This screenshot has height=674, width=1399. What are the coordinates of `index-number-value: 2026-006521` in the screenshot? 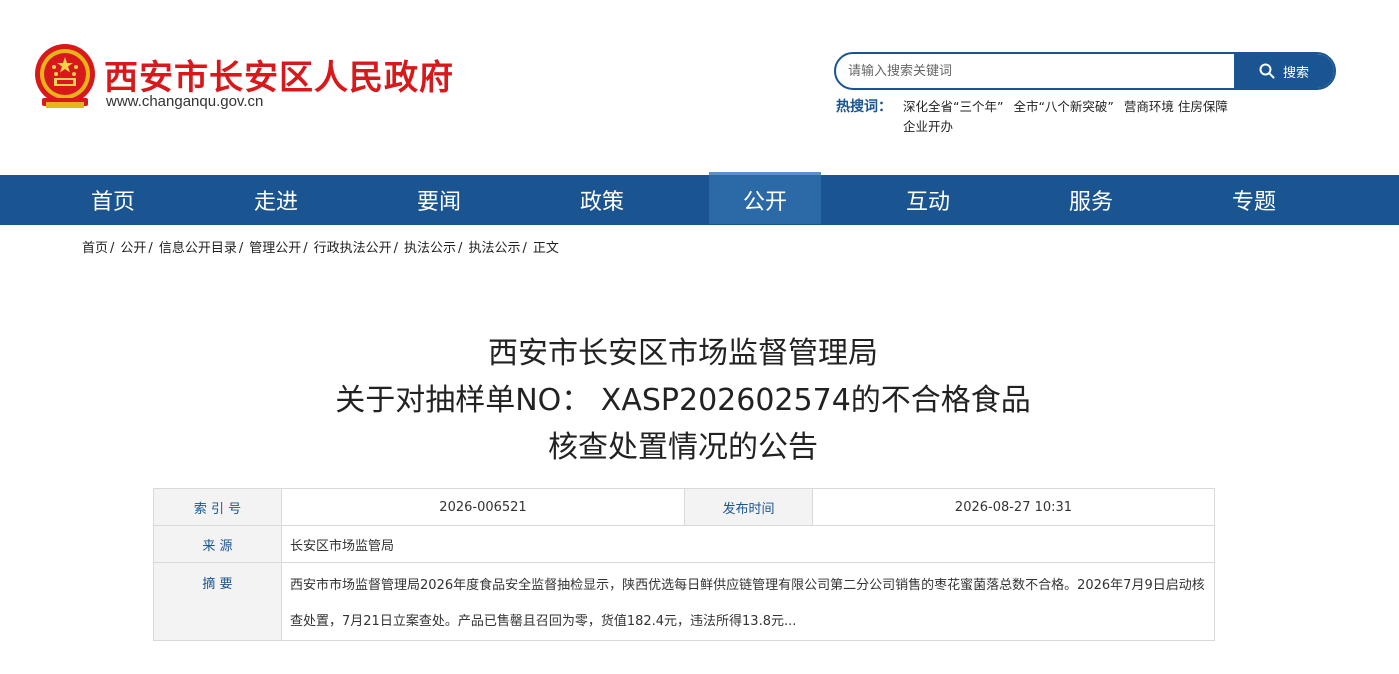 It's located at (483, 507).